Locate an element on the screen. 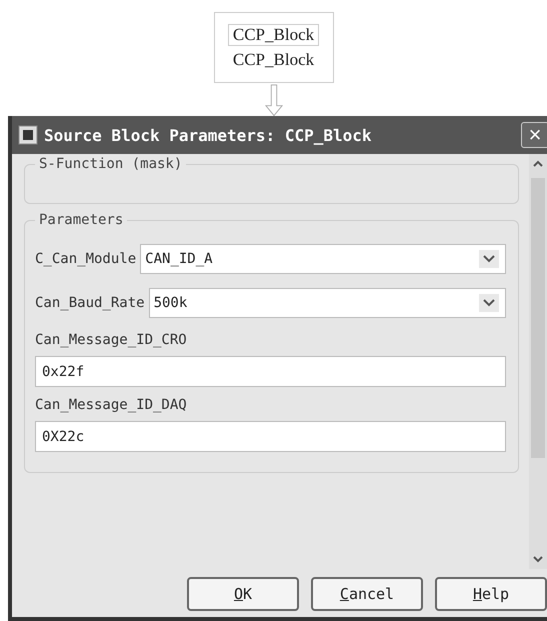  group-title: Parameters is located at coordinates (81, 220).